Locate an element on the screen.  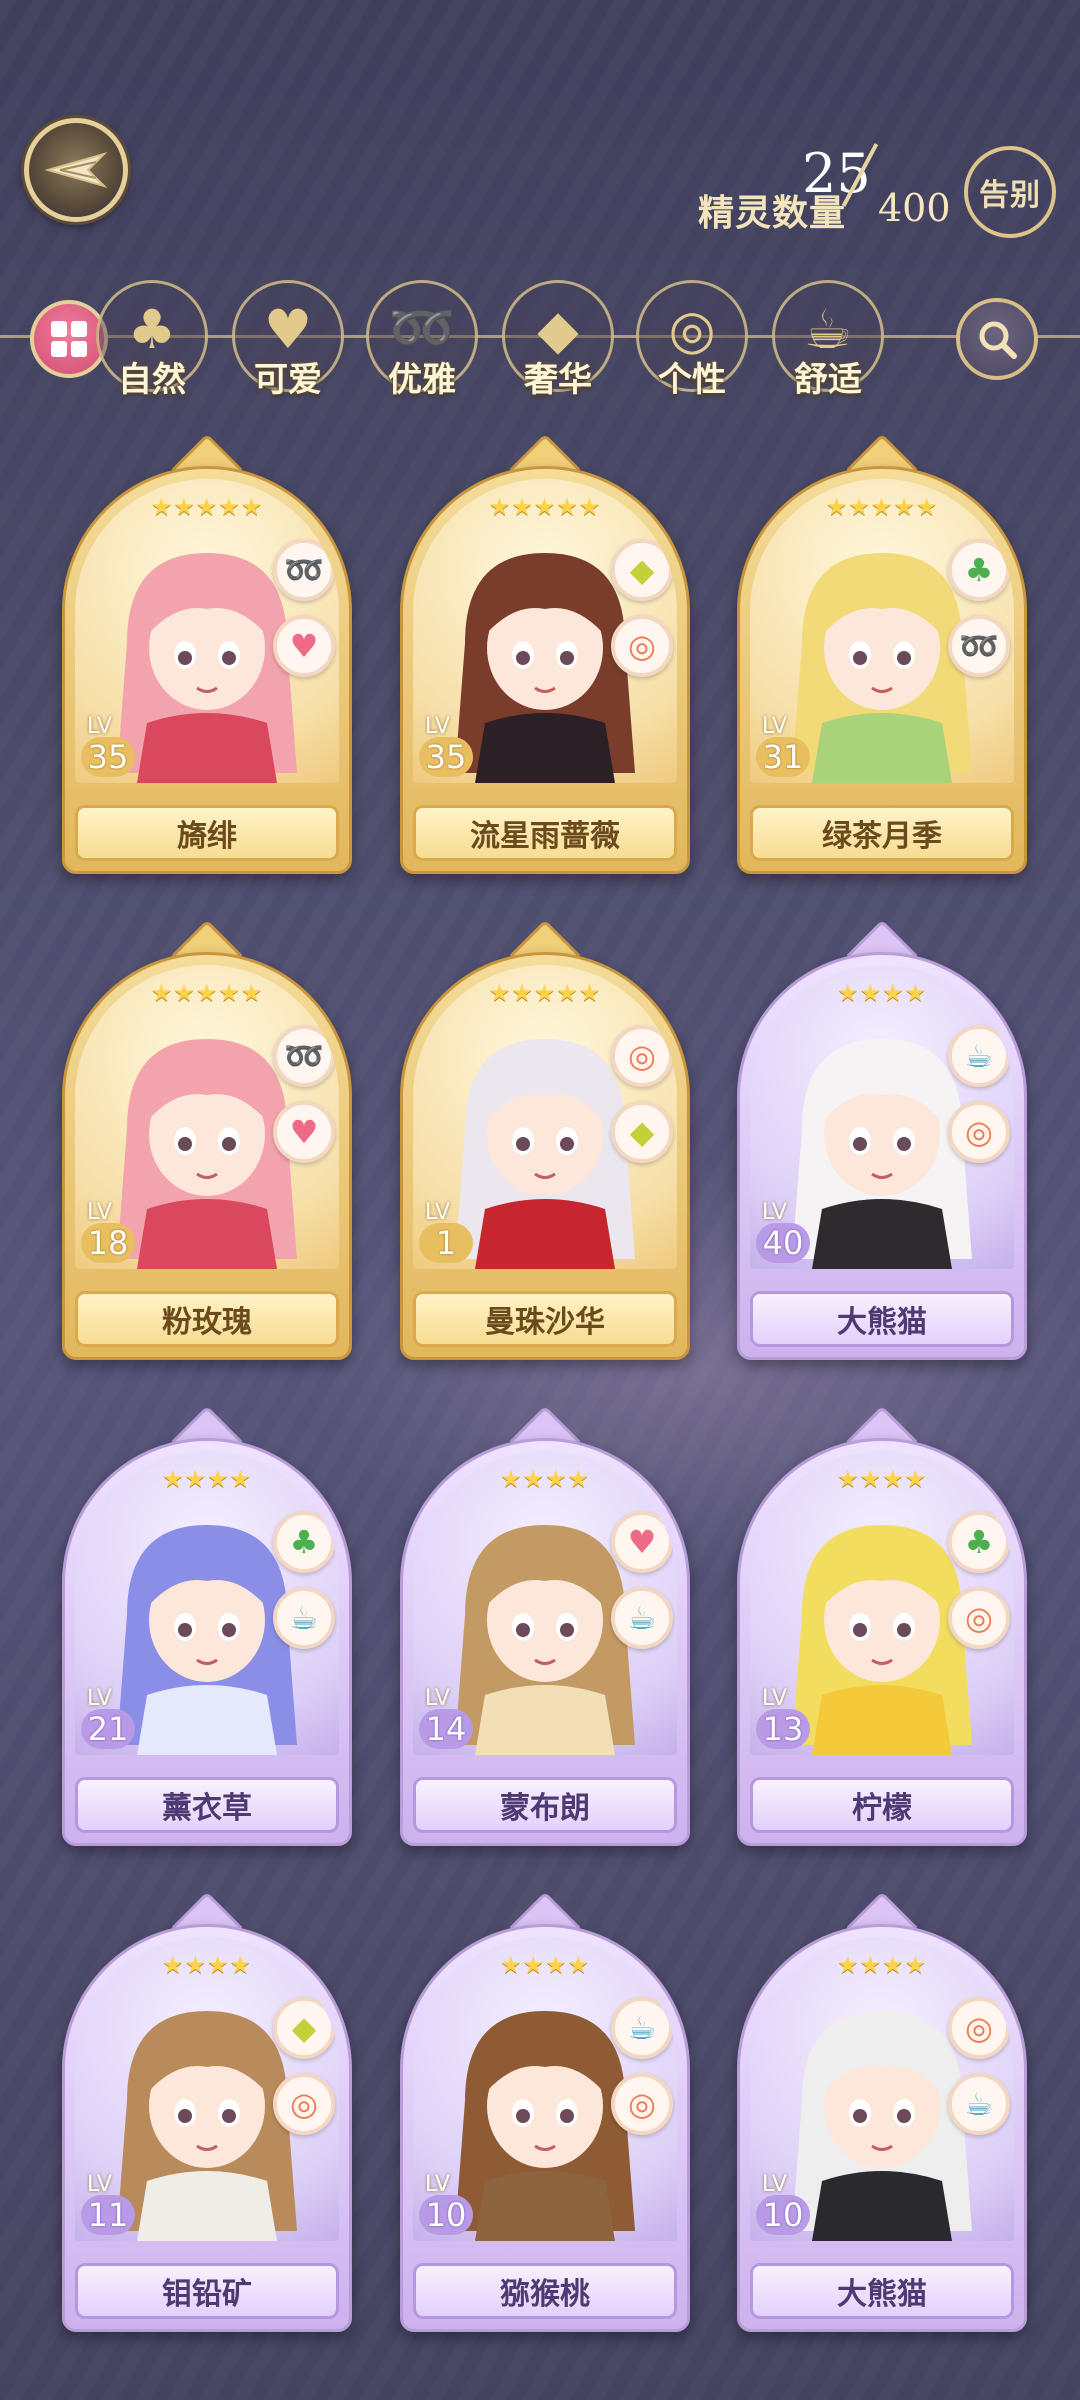
card-frame: ★★★★★ LV 31 ♣ ➿ 绿茶月季 is located at coordinates (882, 670).